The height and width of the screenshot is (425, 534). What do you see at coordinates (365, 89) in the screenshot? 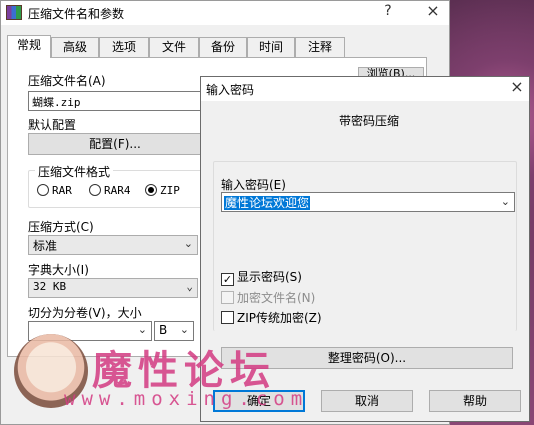
I see `password-titlebar: 输入密码 ×` at bounding box center [365, 89].